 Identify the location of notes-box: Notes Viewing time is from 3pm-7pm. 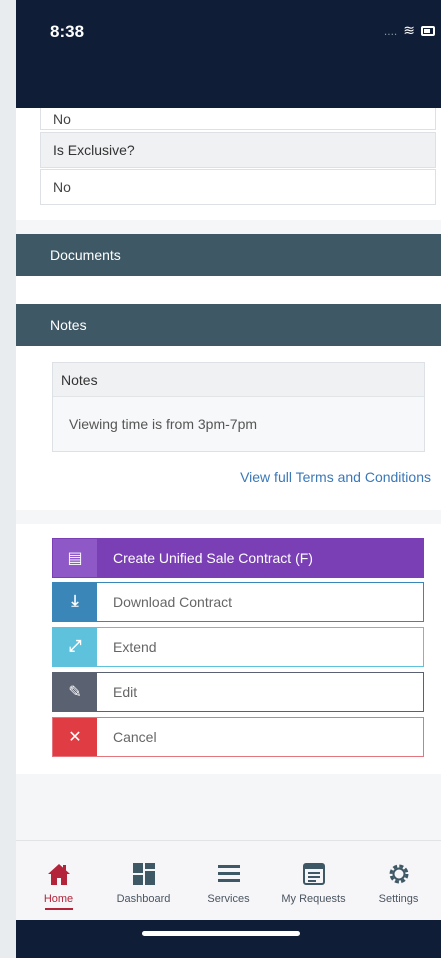
(238, 407).